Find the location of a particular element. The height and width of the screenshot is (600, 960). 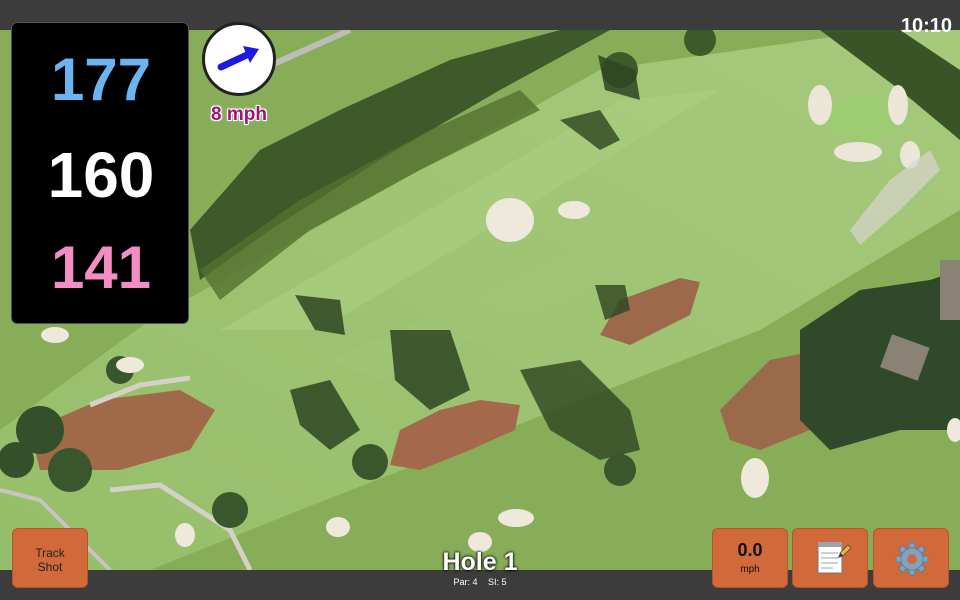

hole-title: Hole 1 is located at coordinates (480, 562).